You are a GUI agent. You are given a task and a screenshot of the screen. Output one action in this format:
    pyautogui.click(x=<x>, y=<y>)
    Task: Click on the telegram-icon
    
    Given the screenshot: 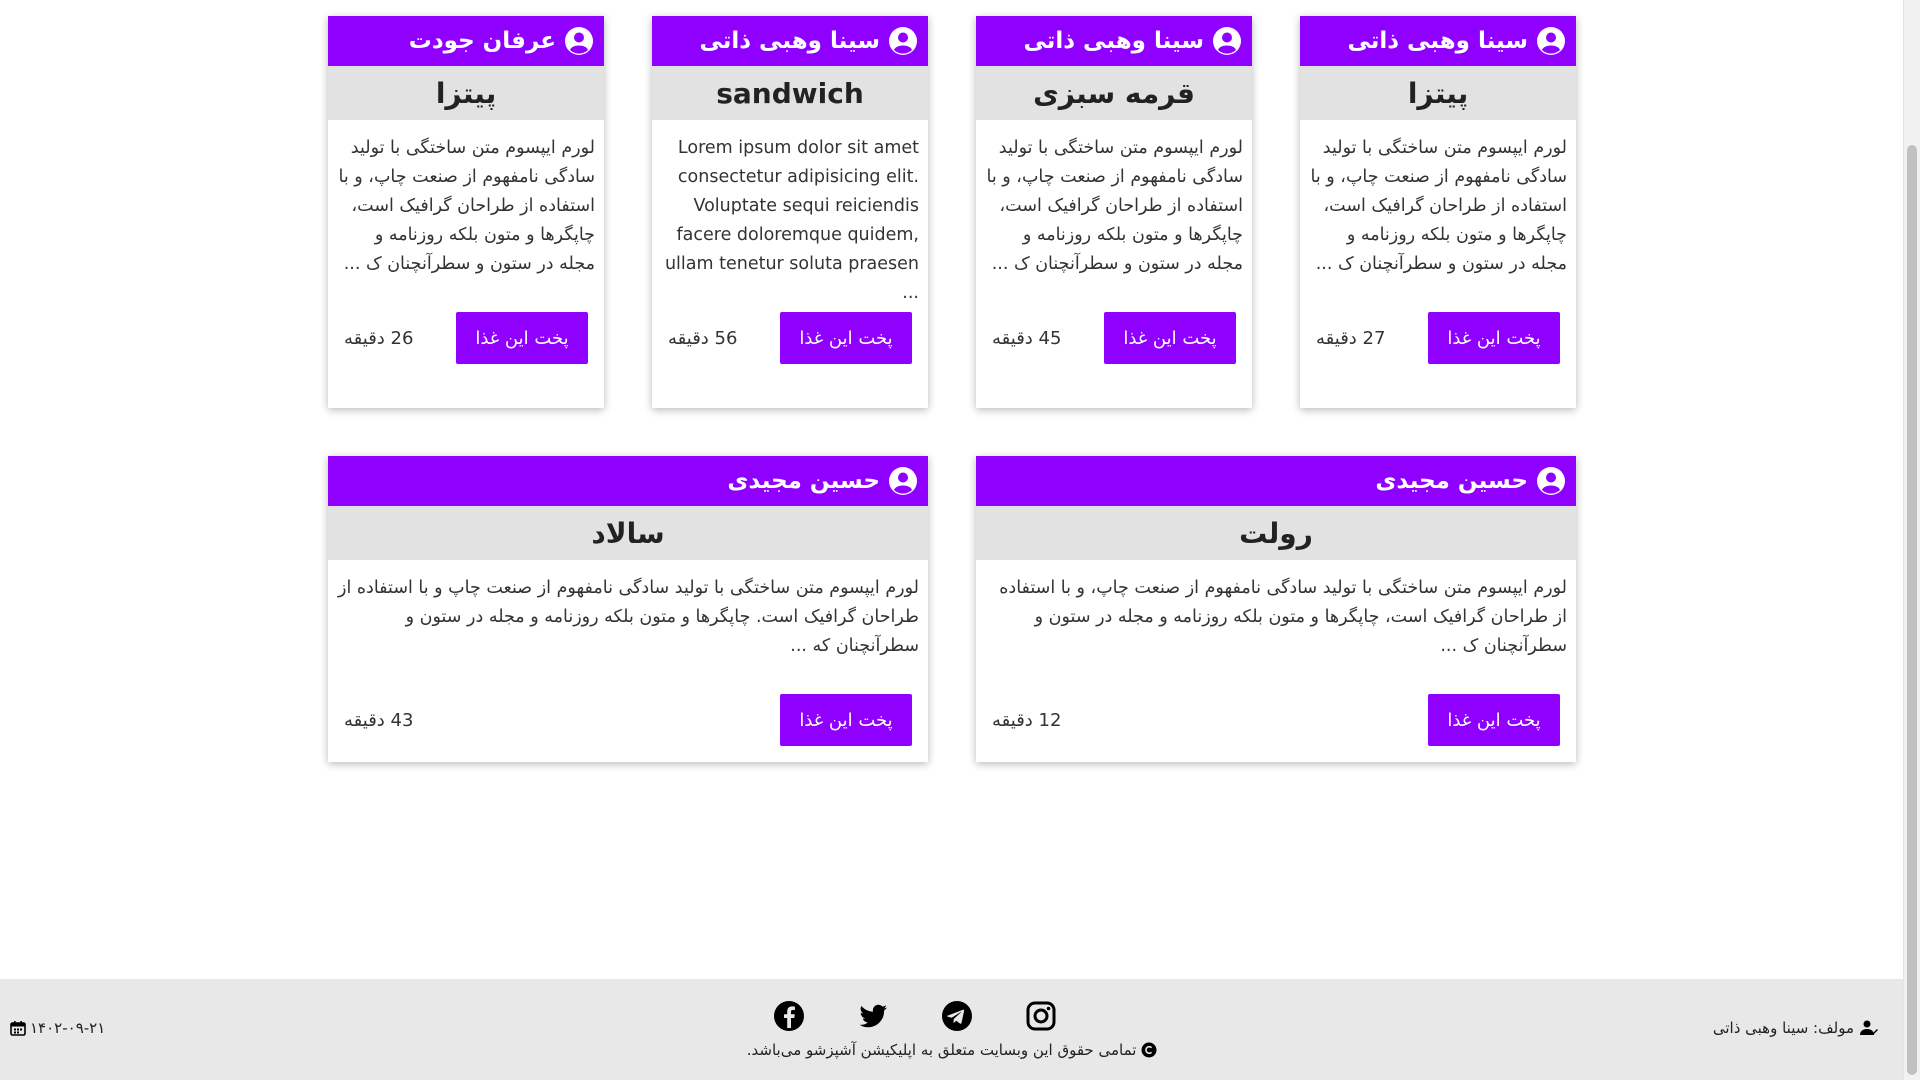 What is the action you would take?
    pyautogui.click(x=957, y=1016)
    